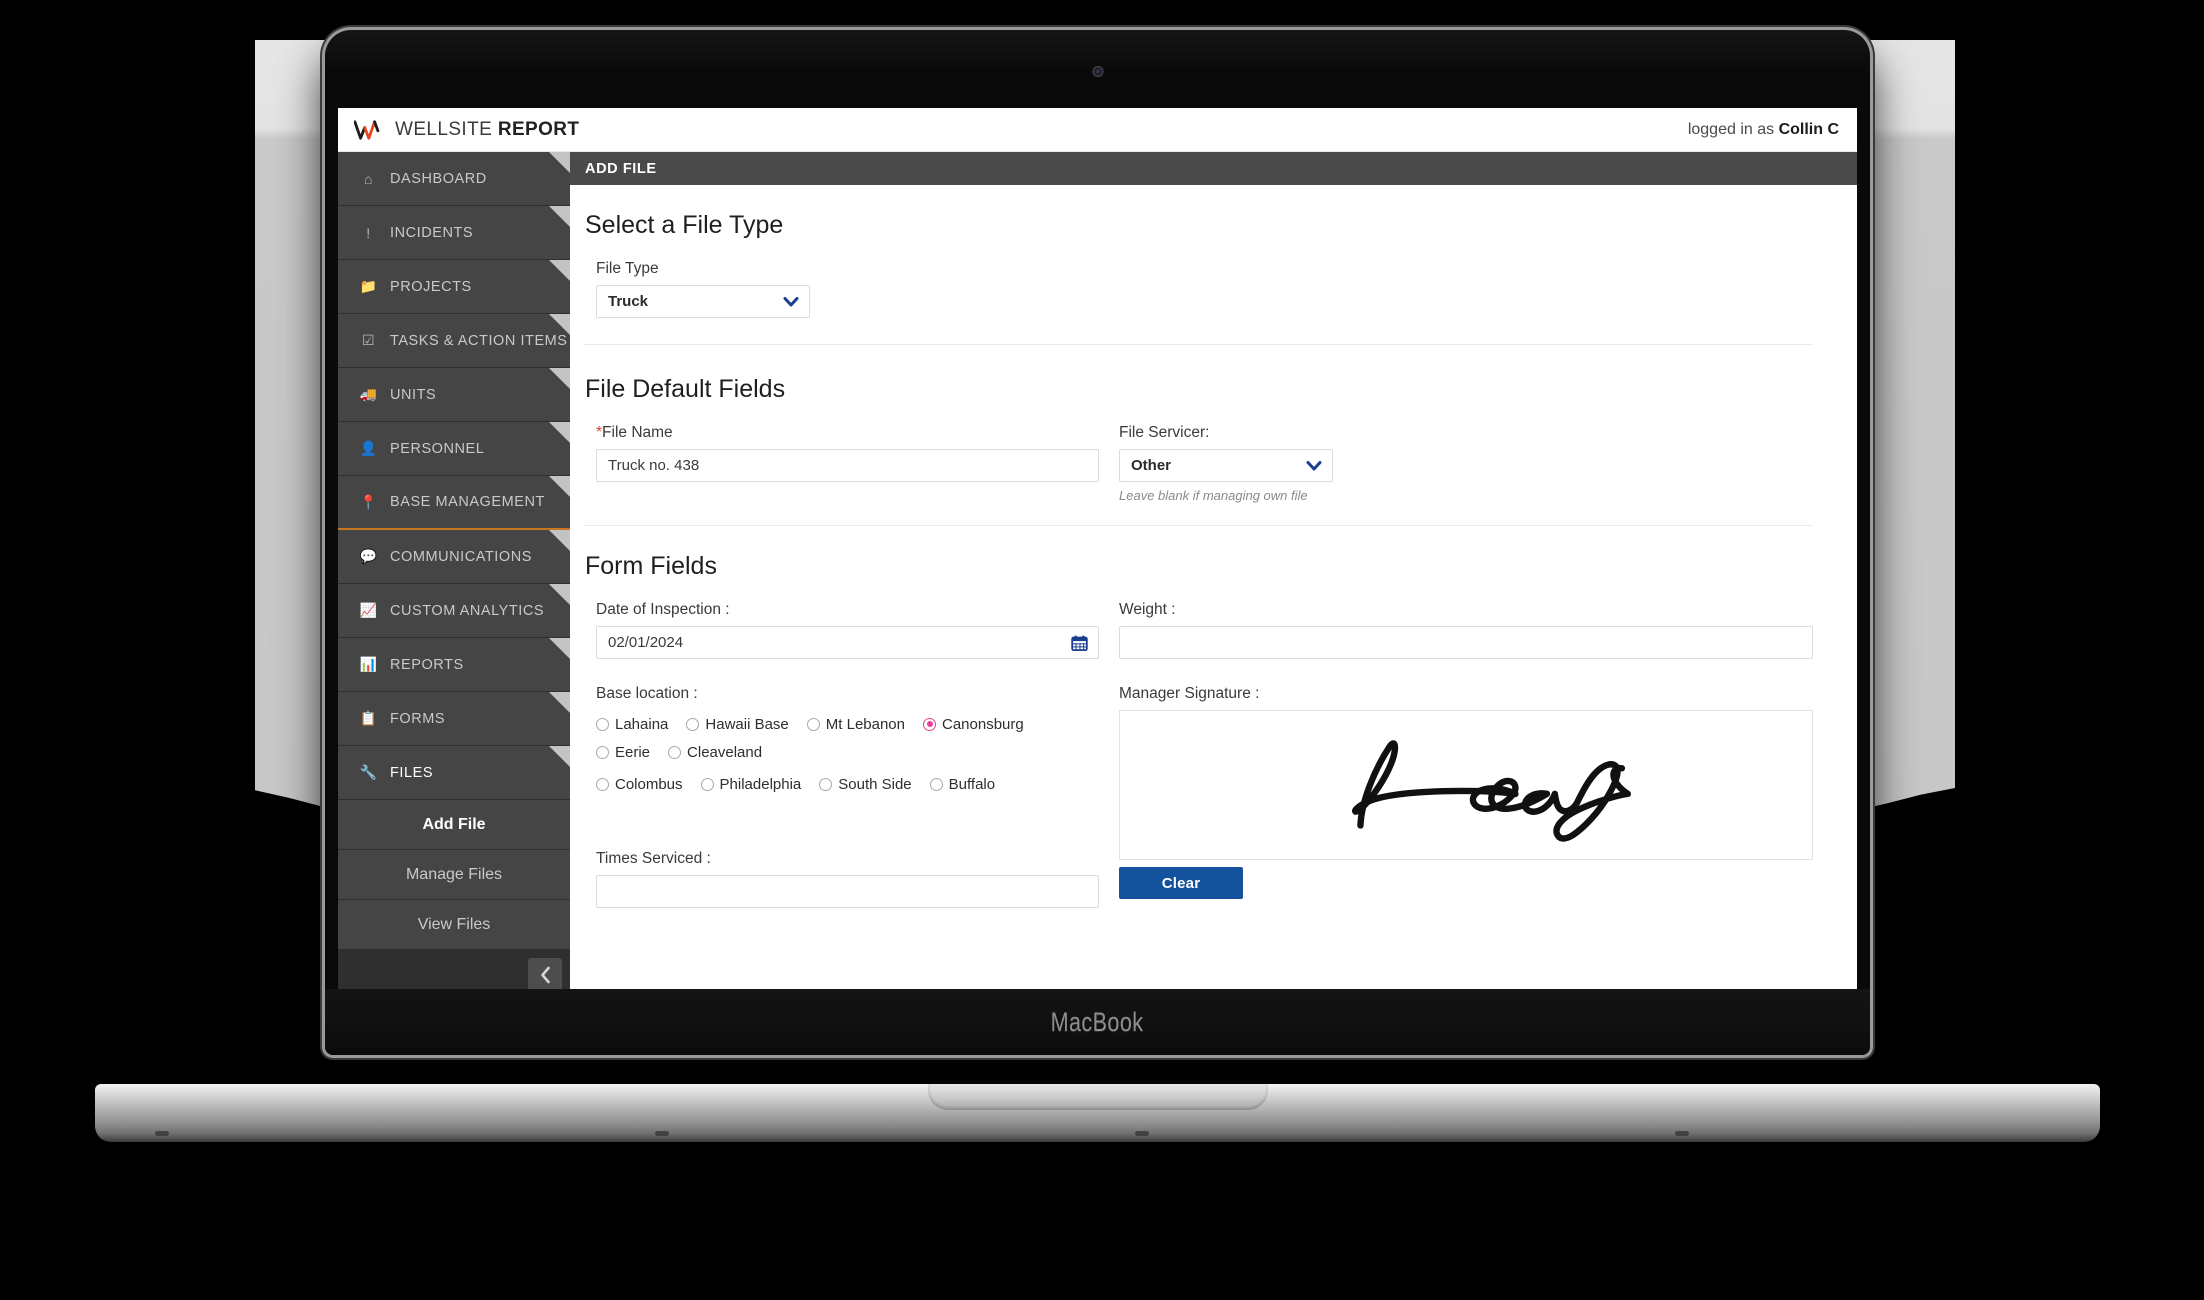  Describe the element at coordinates (651, 566) in the screenshot. I see `section-heading: Form Fields` at that location.